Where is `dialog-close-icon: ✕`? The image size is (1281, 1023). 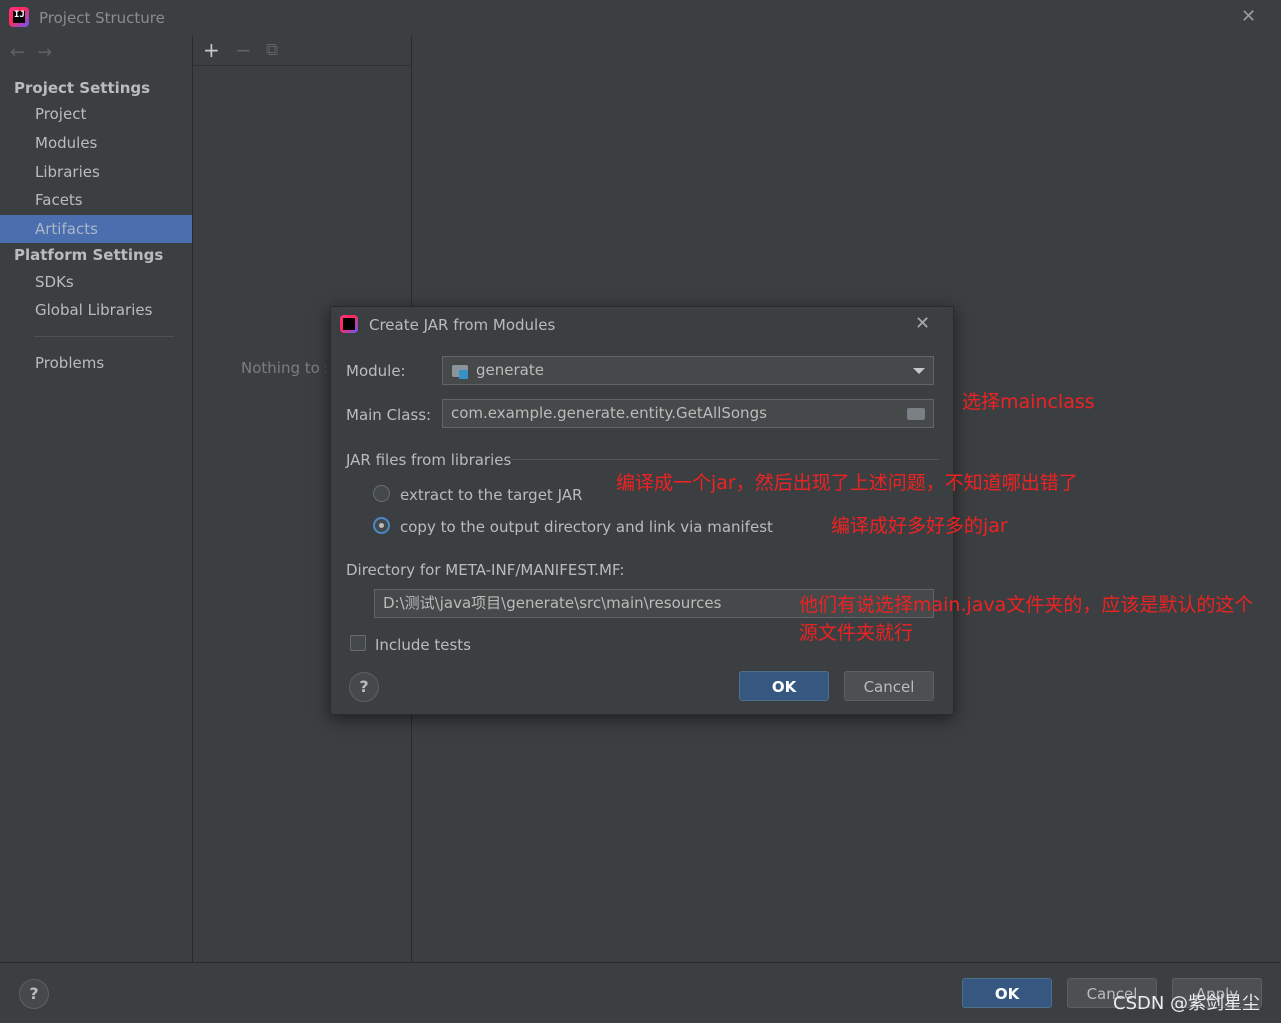 dialog-close-icon: ✕ is located at coordinates (922, 323).